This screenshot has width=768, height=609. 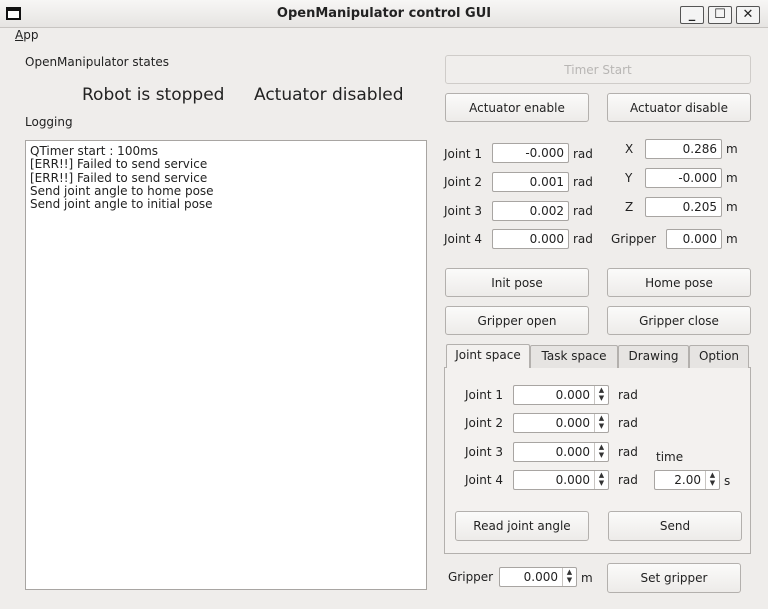 I want to click on tab-option: Option, so click(x=719, y=356).